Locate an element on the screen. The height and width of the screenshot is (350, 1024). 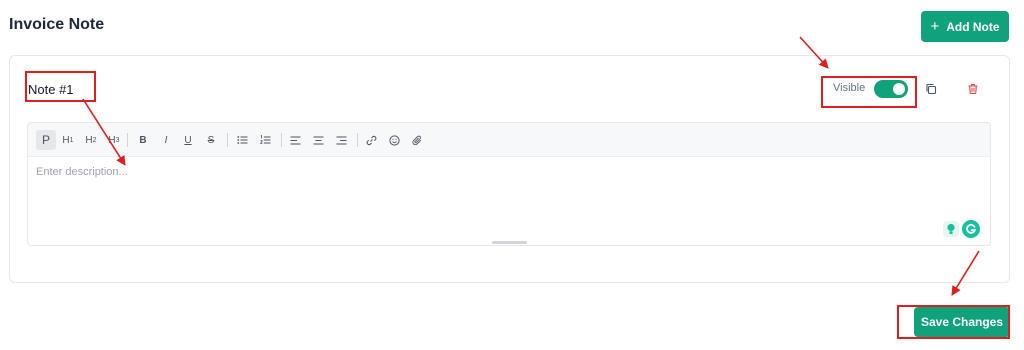
heading-1-label: H is located at coordinates (66, 140).